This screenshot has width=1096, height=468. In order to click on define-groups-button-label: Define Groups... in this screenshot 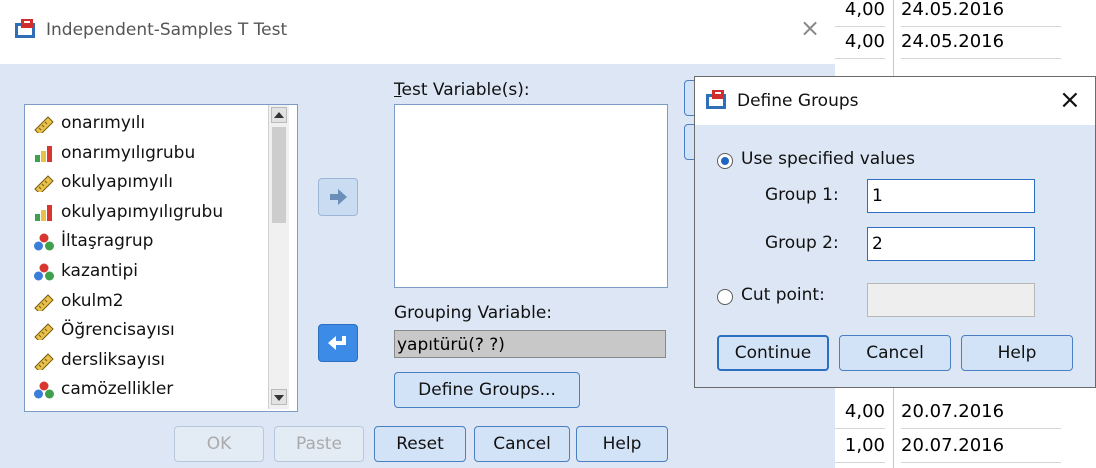, I will do `click(487, 390)`.